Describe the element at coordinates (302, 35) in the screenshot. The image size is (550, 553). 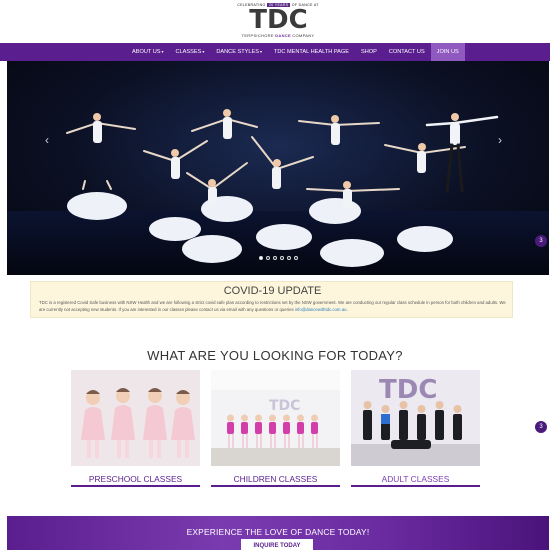
I see `logo-line-right: COMPANY` at that location.